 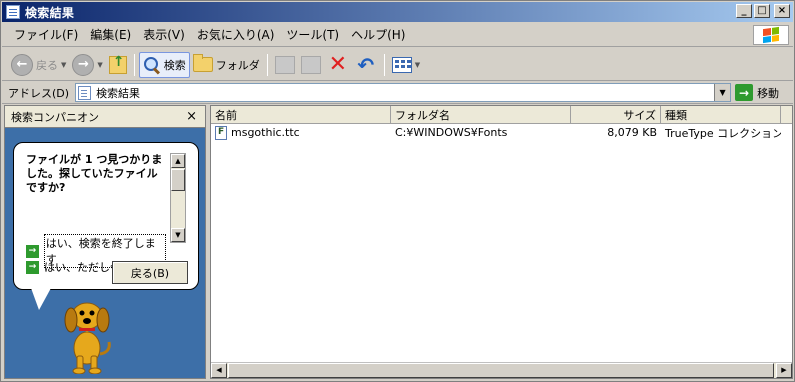 What do you see at coordinates (164, 34) in the screenshot?
I see `menu-view: 表示(V)` at bounding box center [164, 34].